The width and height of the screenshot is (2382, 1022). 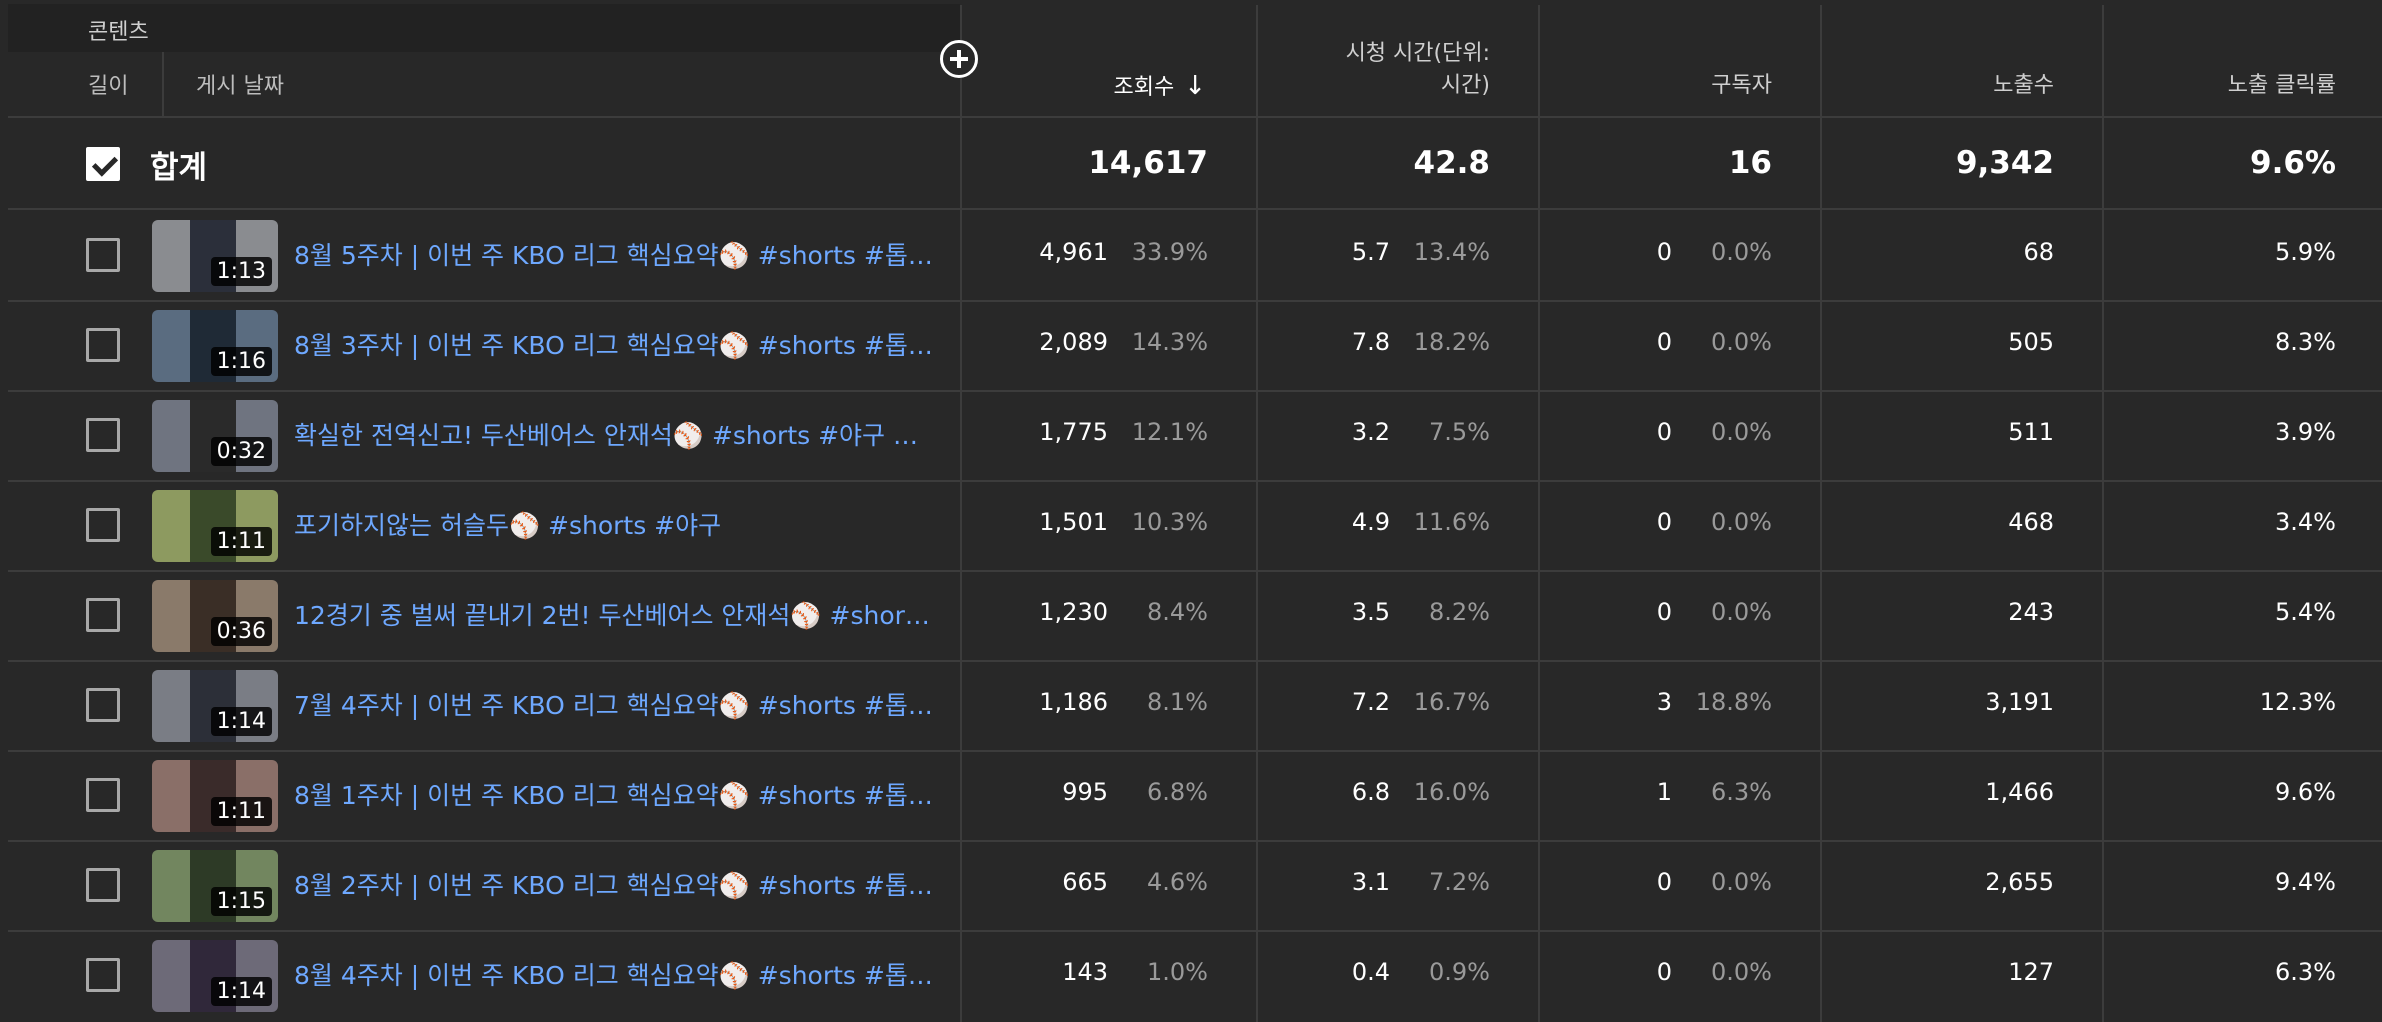 I want to click on views-percent: 8.4%, so click(x=1177, y=612).